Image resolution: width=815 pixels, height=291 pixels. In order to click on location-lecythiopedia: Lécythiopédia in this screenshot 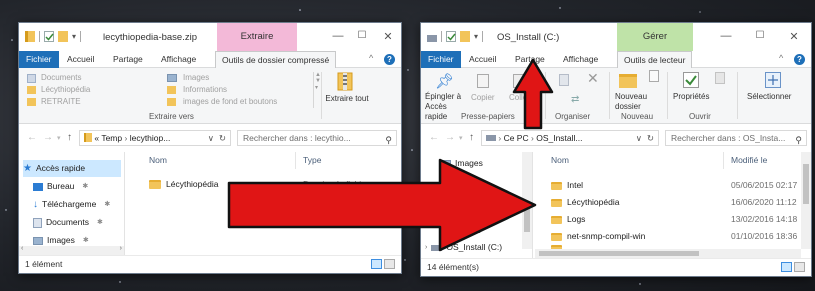, I will do `click(65, 90)`.